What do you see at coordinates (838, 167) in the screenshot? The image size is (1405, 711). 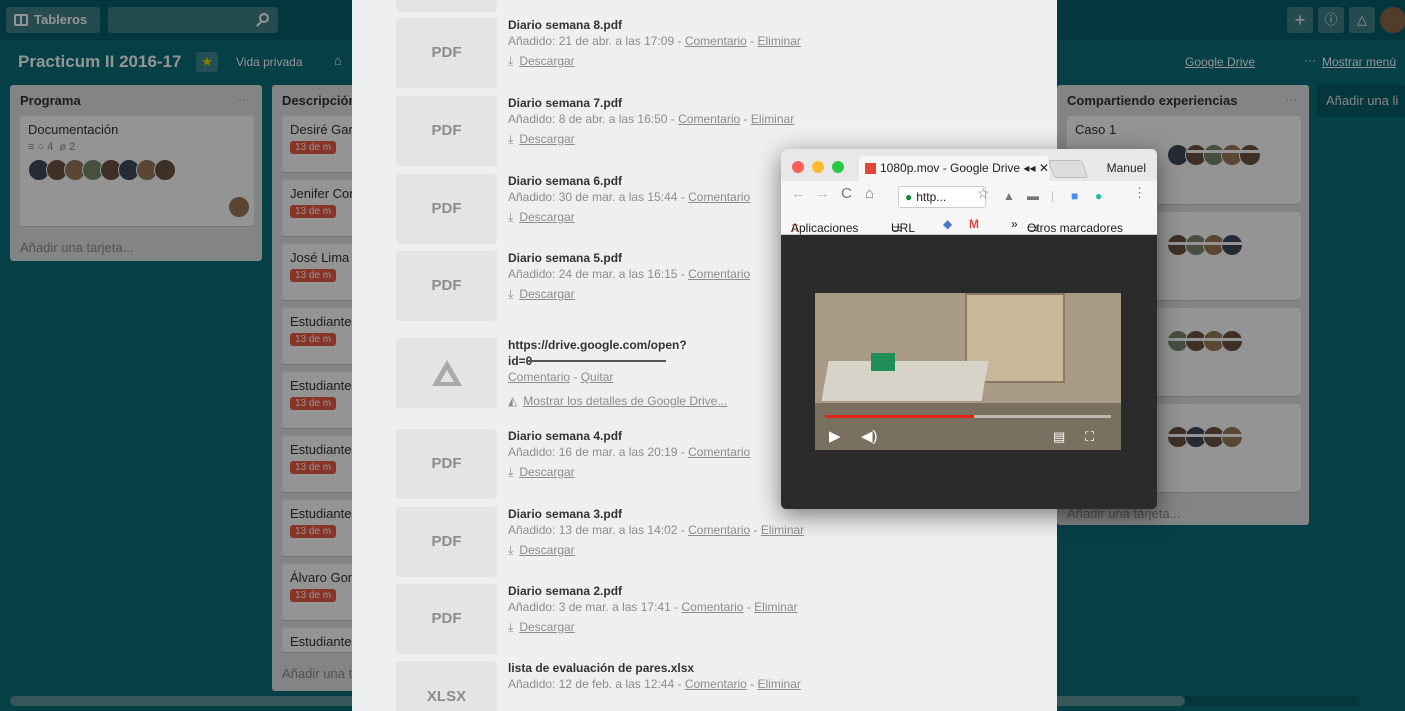 I see `maximize-window-button` at bounding box center [838, 167].